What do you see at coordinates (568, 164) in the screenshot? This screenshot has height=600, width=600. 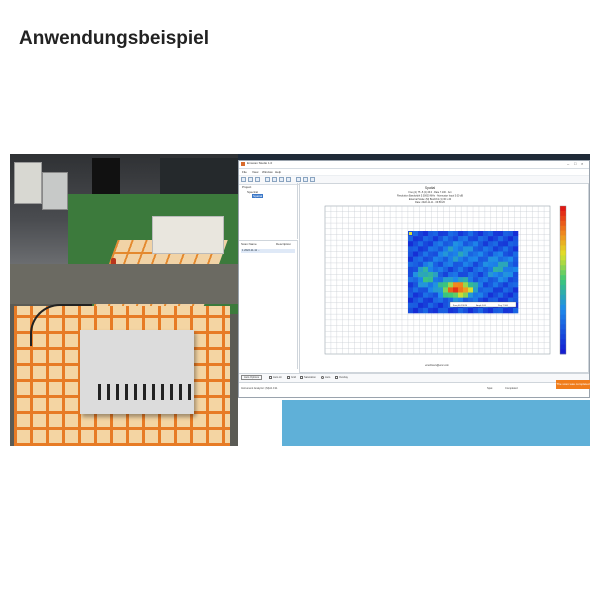 I see `minimize-icon: –` at bounding box center [568, 164].